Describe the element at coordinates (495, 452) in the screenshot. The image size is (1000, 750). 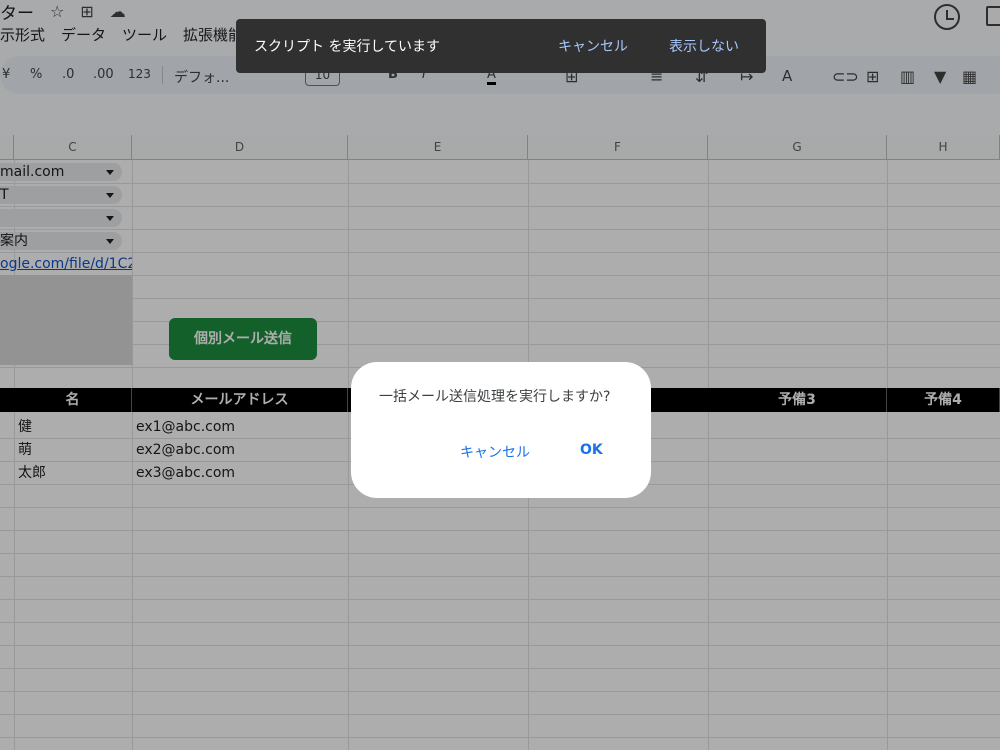
I see `dialog-cancel-button: キャンセル` at that location.